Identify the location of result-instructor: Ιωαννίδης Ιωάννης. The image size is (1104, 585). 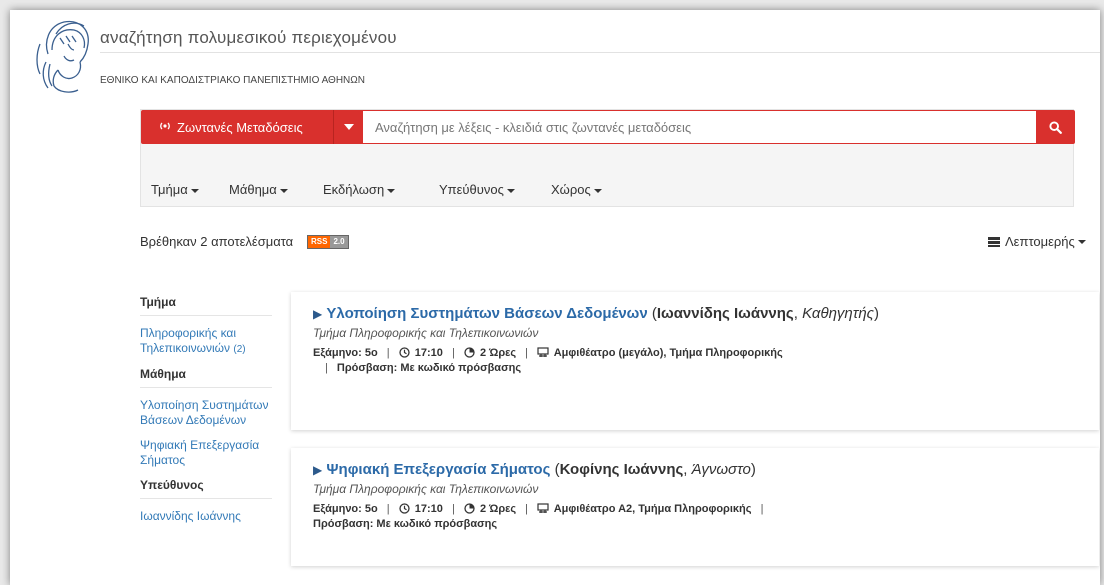
(725, 313).